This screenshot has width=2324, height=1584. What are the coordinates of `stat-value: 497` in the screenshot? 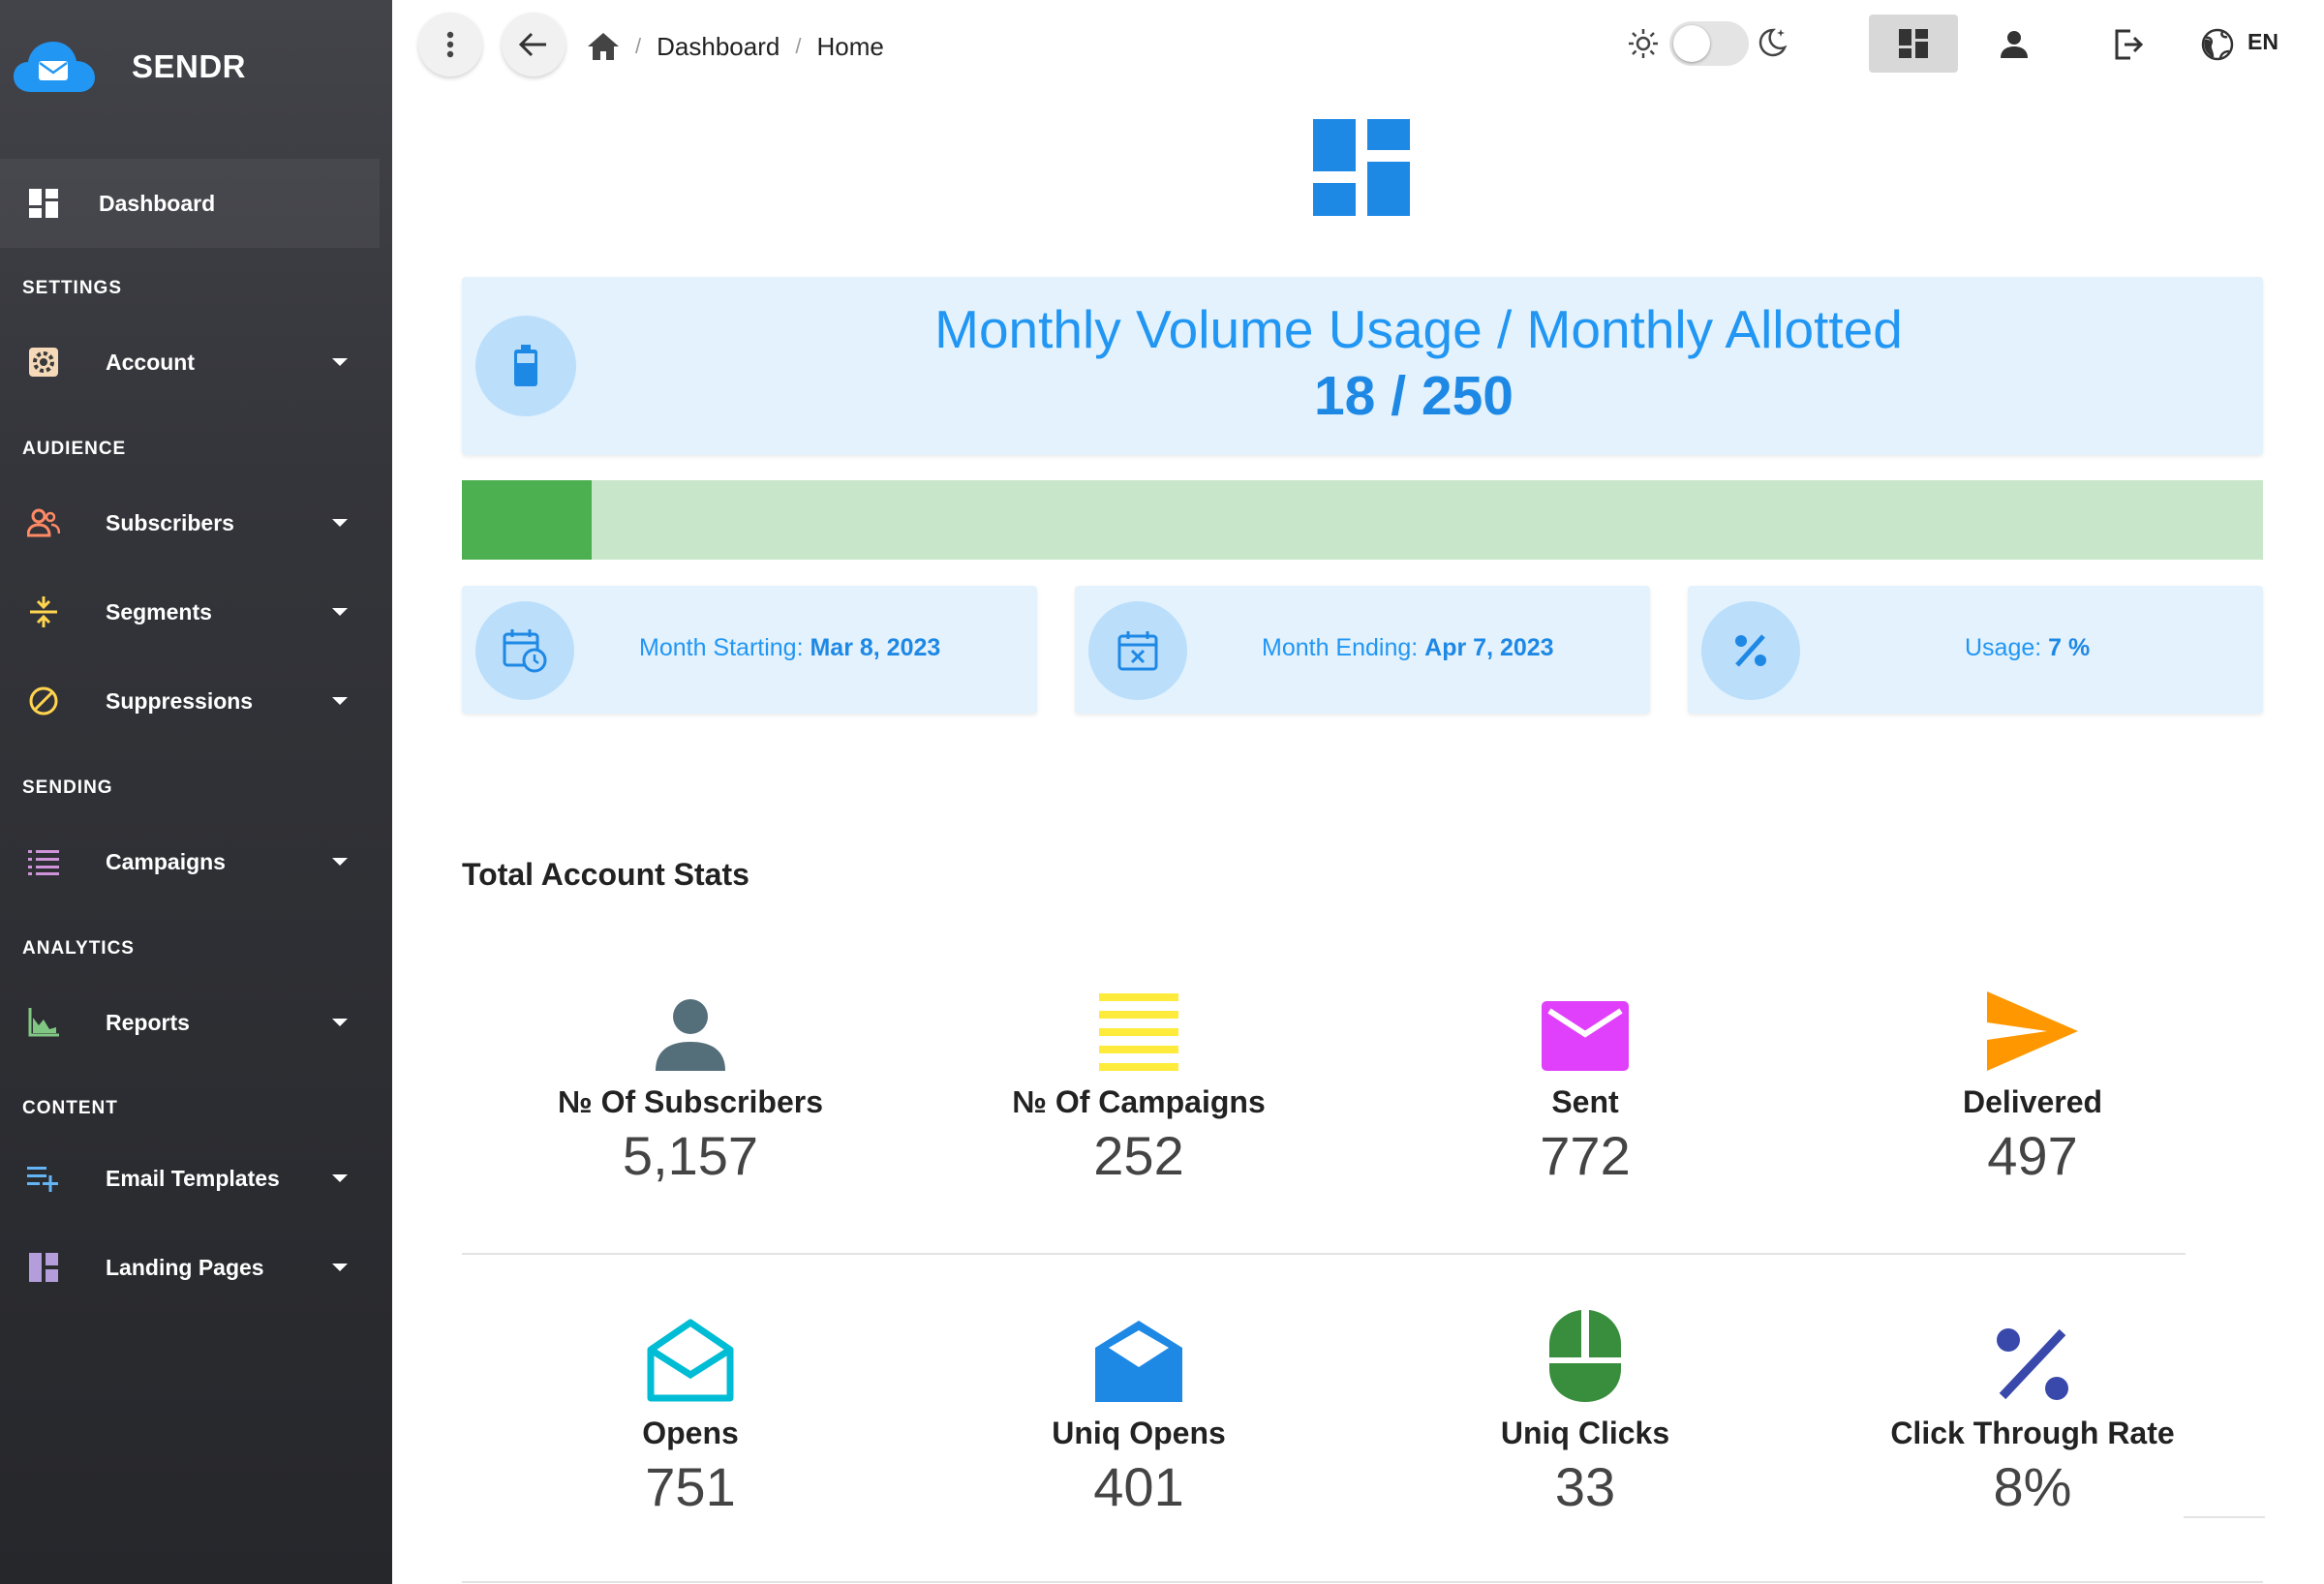 It's located at (2033, 1155).